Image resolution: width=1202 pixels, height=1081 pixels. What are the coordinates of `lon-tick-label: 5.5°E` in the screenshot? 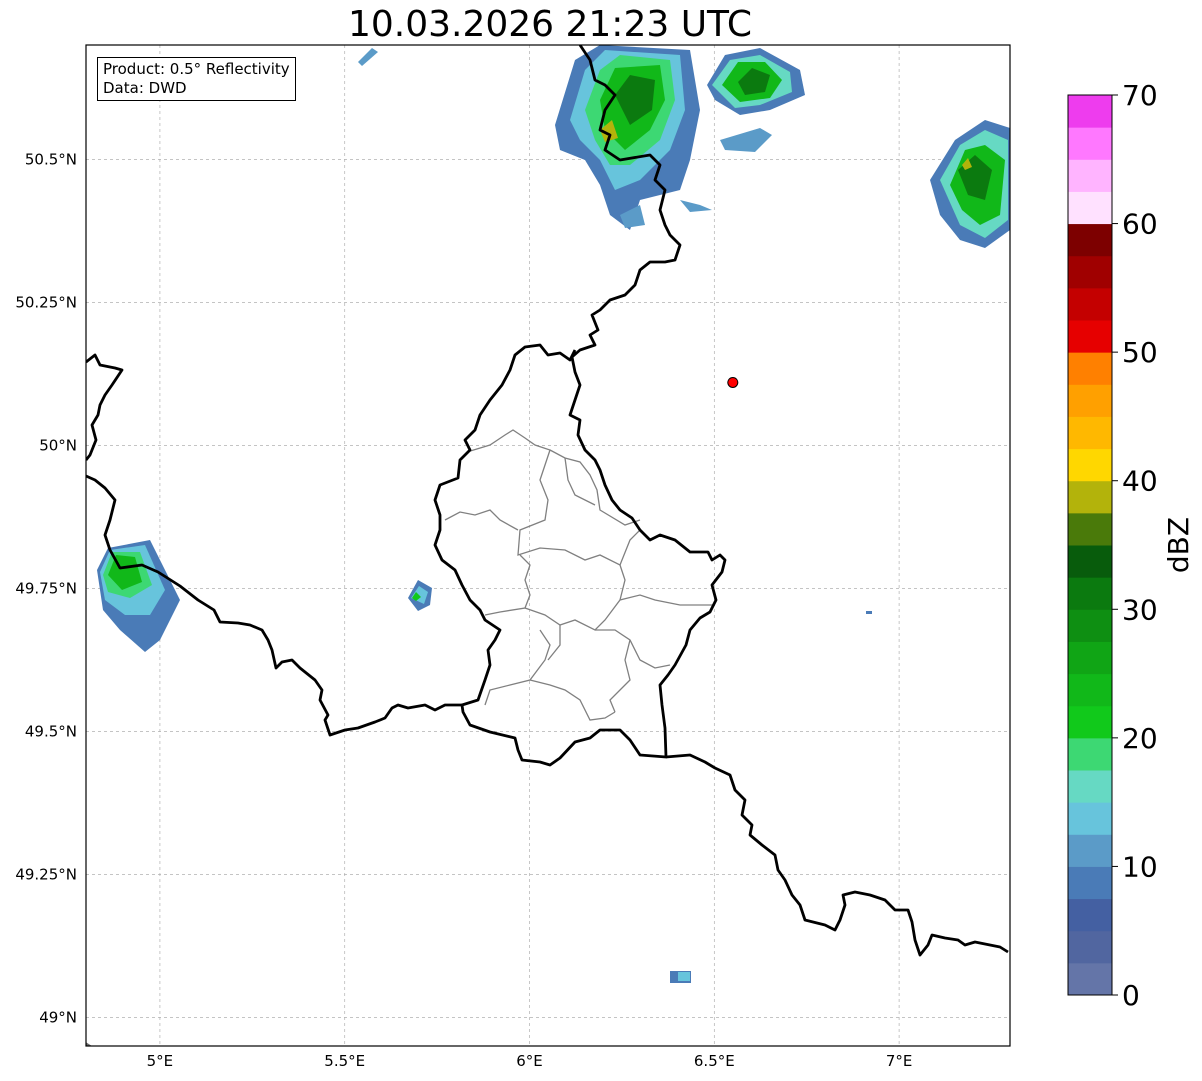 It's located at (344, 1061).